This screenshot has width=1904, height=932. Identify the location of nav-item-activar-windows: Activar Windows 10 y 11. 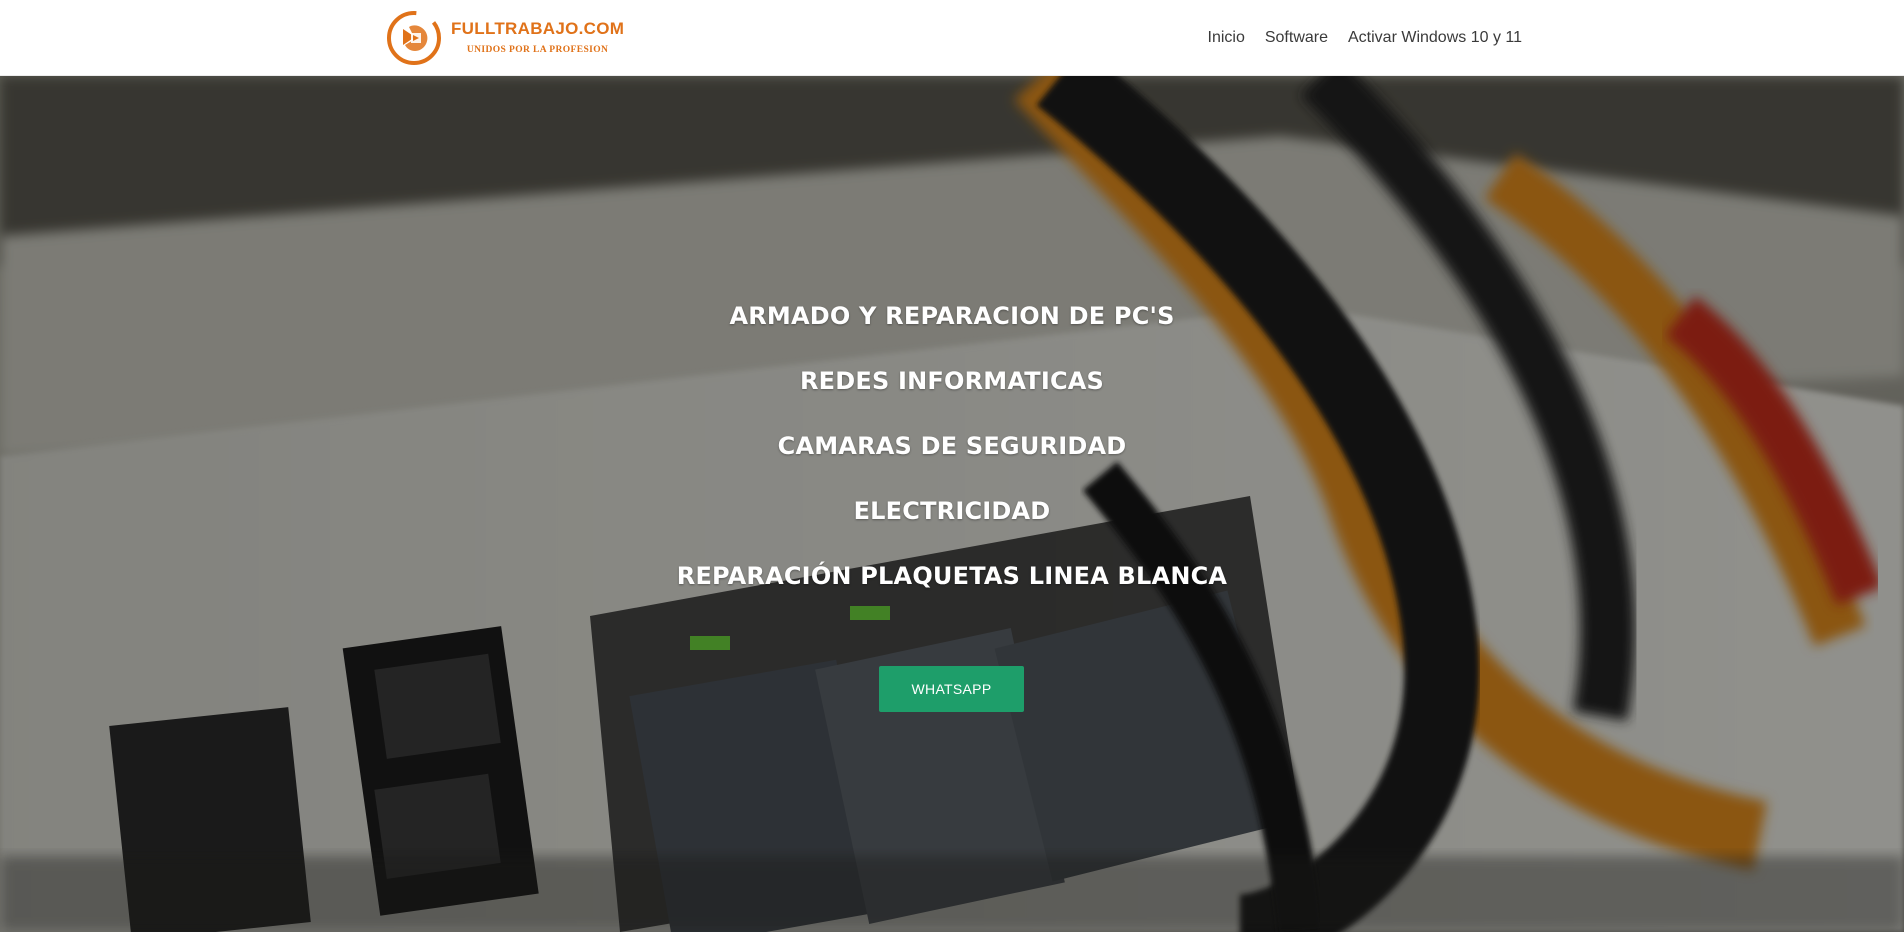
(1435, 38).